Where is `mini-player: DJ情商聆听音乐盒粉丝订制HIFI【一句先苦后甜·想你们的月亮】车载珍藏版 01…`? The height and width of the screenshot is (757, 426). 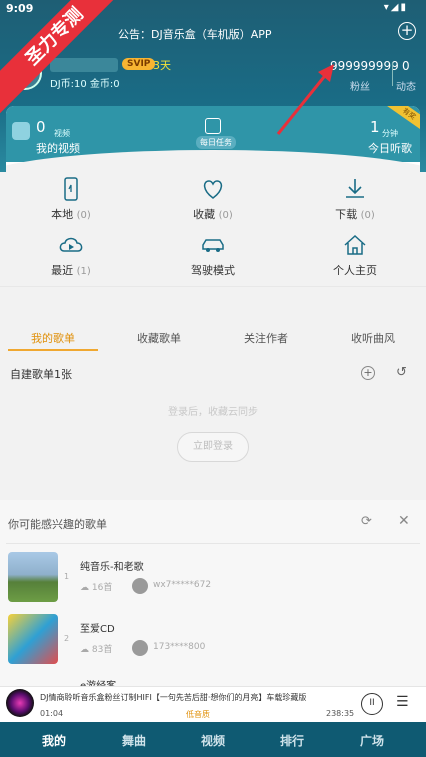
mini-player: DJ情商聆听音乐盒粉丝订制HIFI【一句先苦后甜·想你们的月亮】车载珍藏版 01… is located at coordinates (213, 704).